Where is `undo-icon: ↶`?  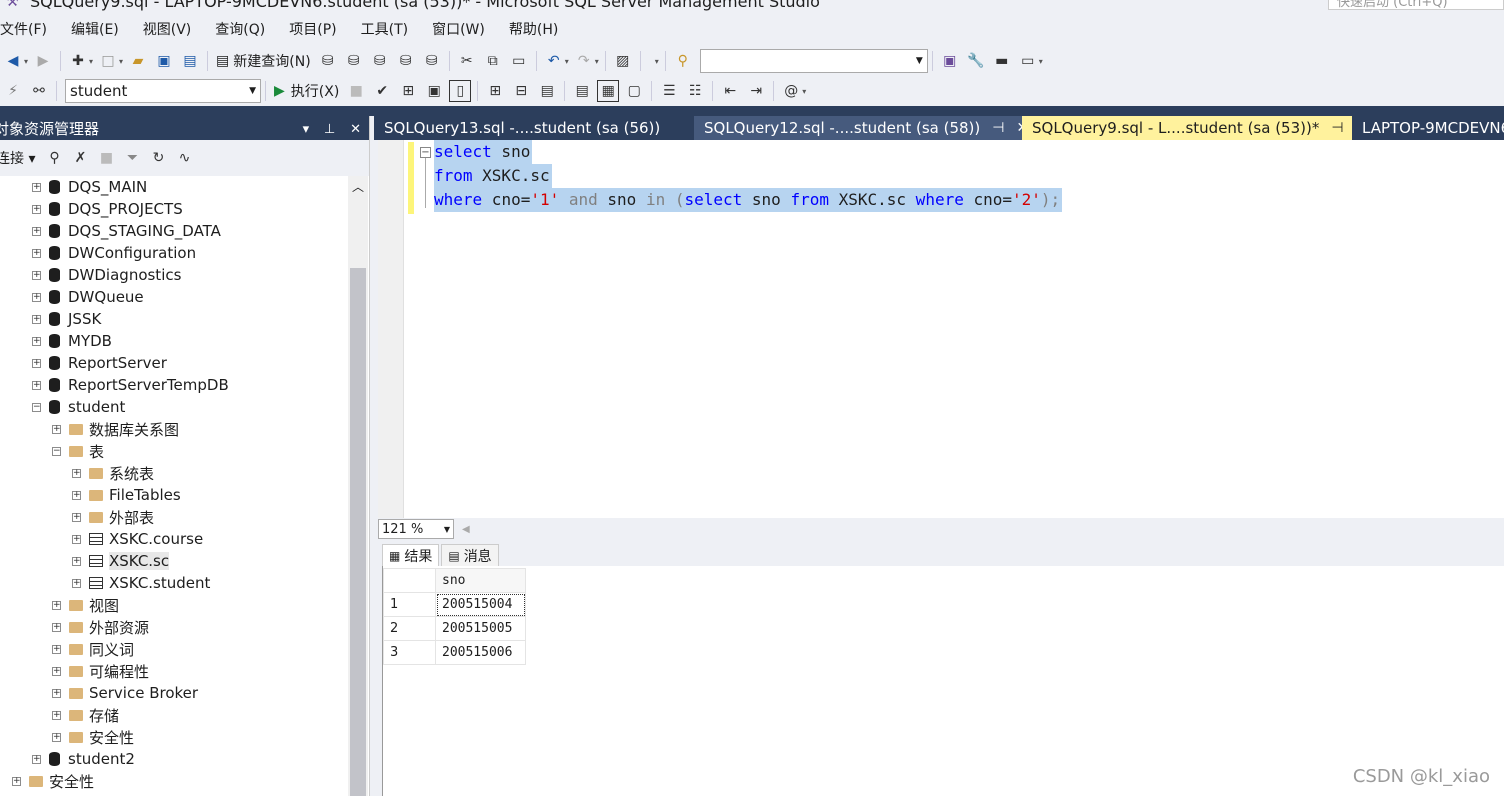
undo-icon: ↶ is located at coordinates (554, 61).